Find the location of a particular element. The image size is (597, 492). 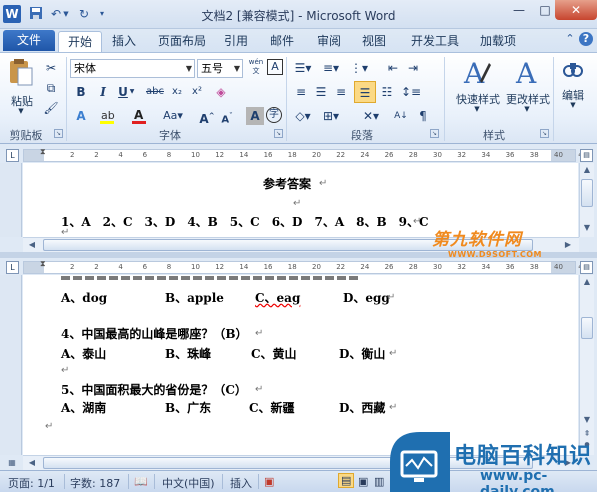

font-launcher-icon: ↘ is located at coordinates (278, 133).